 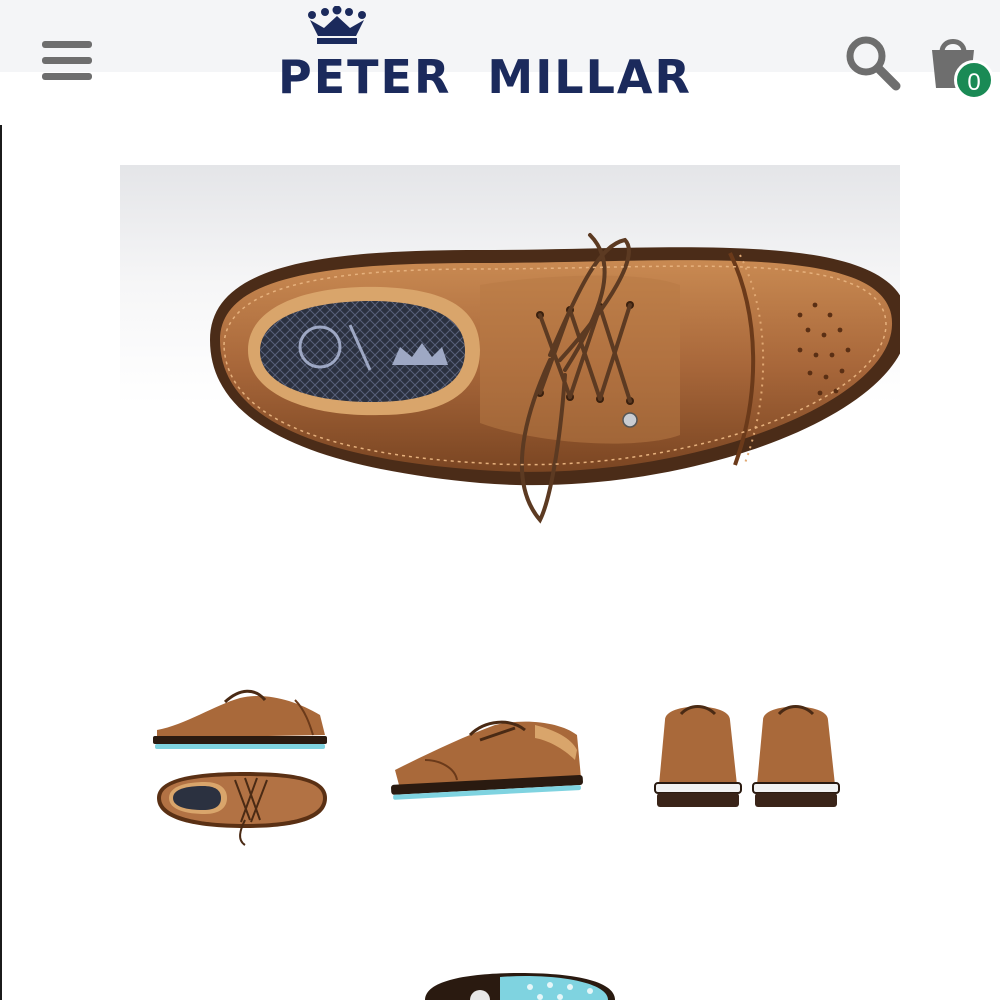 What do you see at coordinates (337, 25) in the screenshot?
I see `crown-icon` at bounding box center [337, 25].